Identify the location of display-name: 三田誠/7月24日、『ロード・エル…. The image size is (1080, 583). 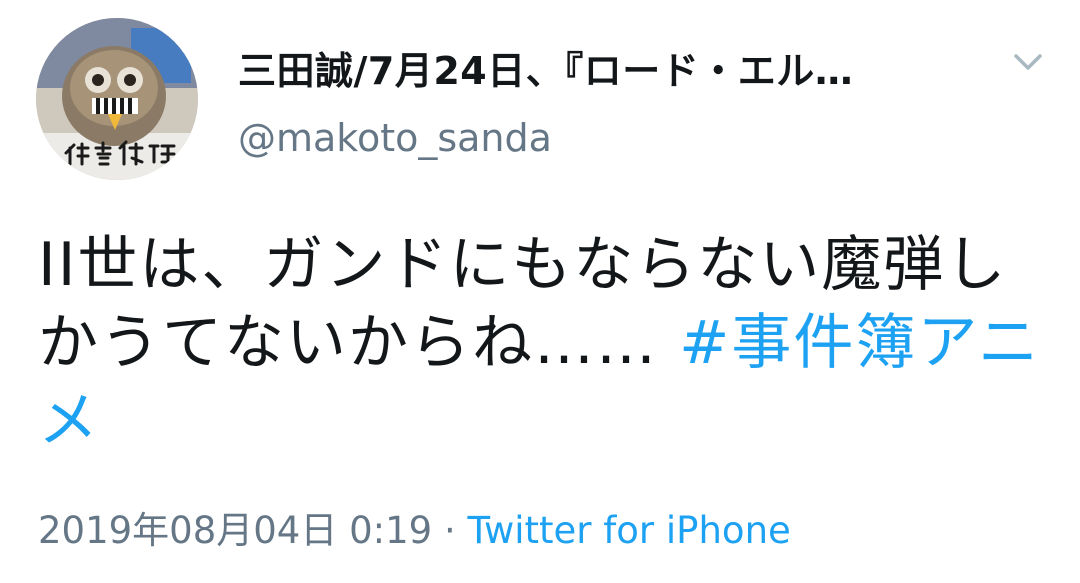
(545, 67).